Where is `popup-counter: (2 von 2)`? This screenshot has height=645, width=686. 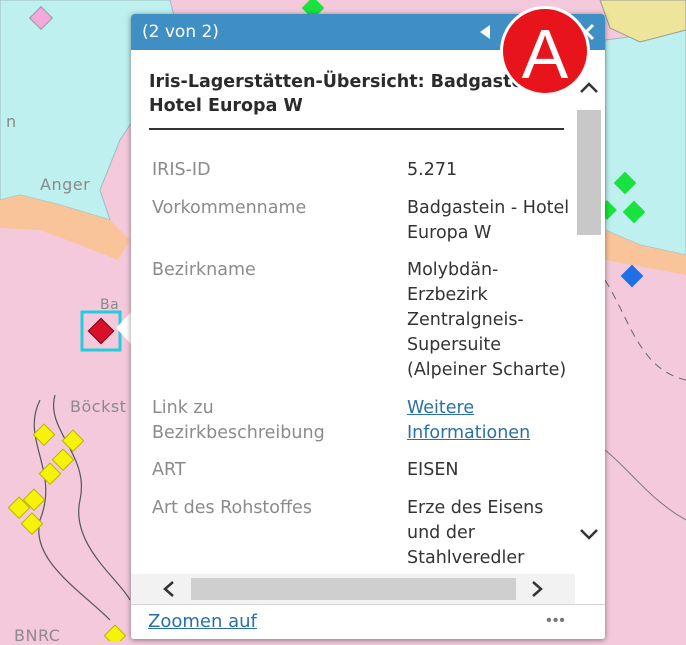
popup-counter: (2 von 2) is located at coordinates (180, 32).